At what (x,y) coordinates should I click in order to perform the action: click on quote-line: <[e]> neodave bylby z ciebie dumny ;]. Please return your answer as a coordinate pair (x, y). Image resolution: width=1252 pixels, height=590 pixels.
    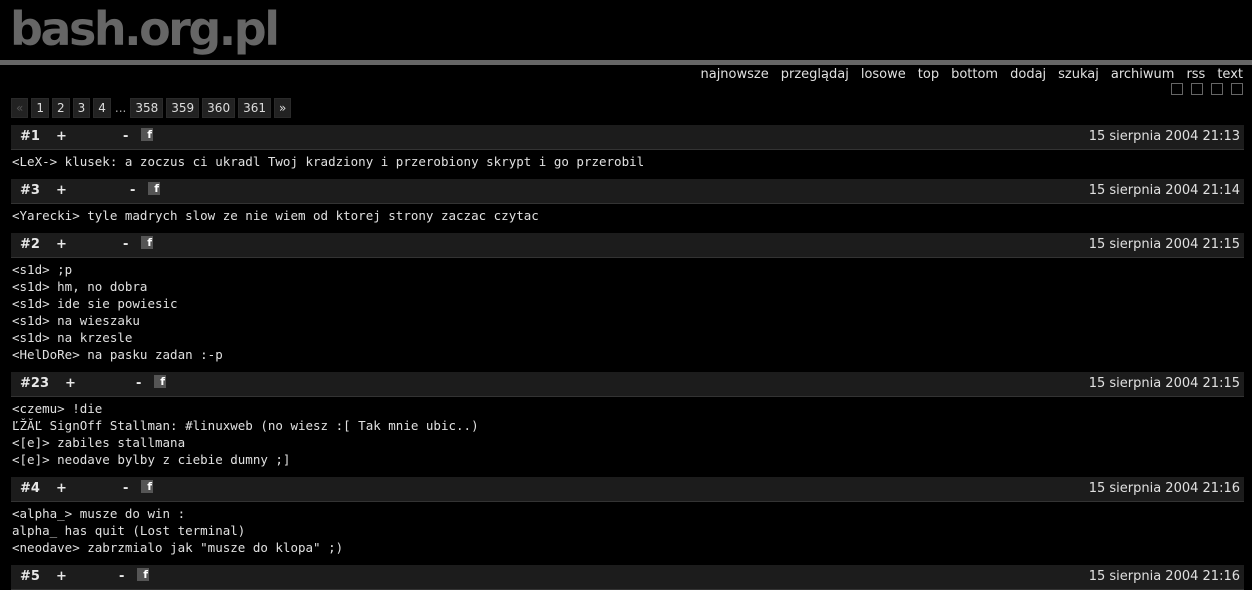
    Looking at the image, I should click on (151, 459).